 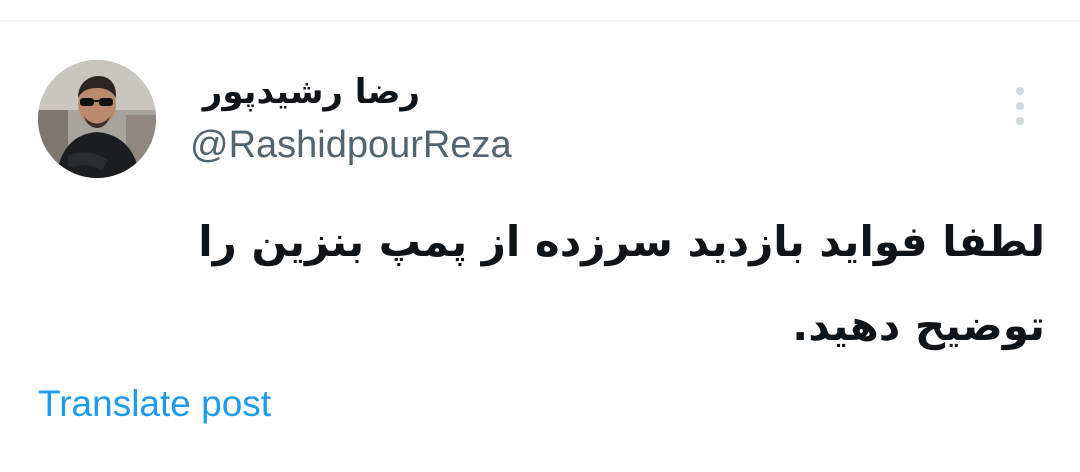 I want to click on translate-post-link: Translate post, so click(x=154, y=404).